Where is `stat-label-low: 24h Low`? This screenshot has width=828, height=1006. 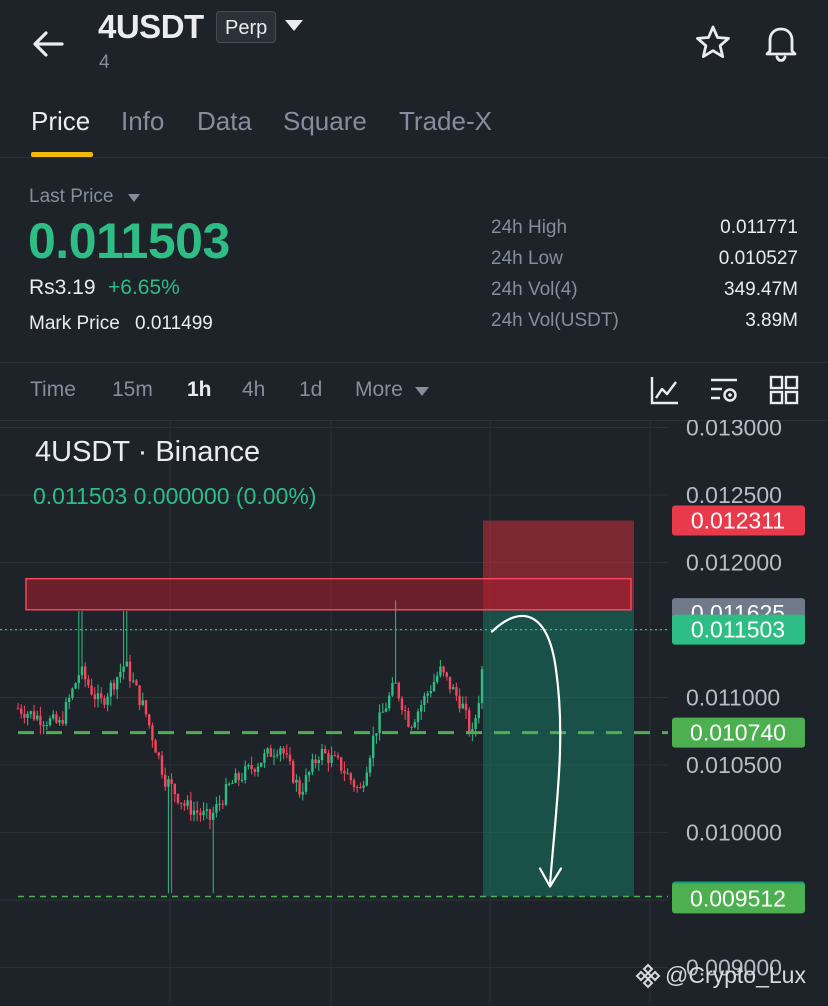 stat-label-low: 24h Low is located at coordinates (527, 258).